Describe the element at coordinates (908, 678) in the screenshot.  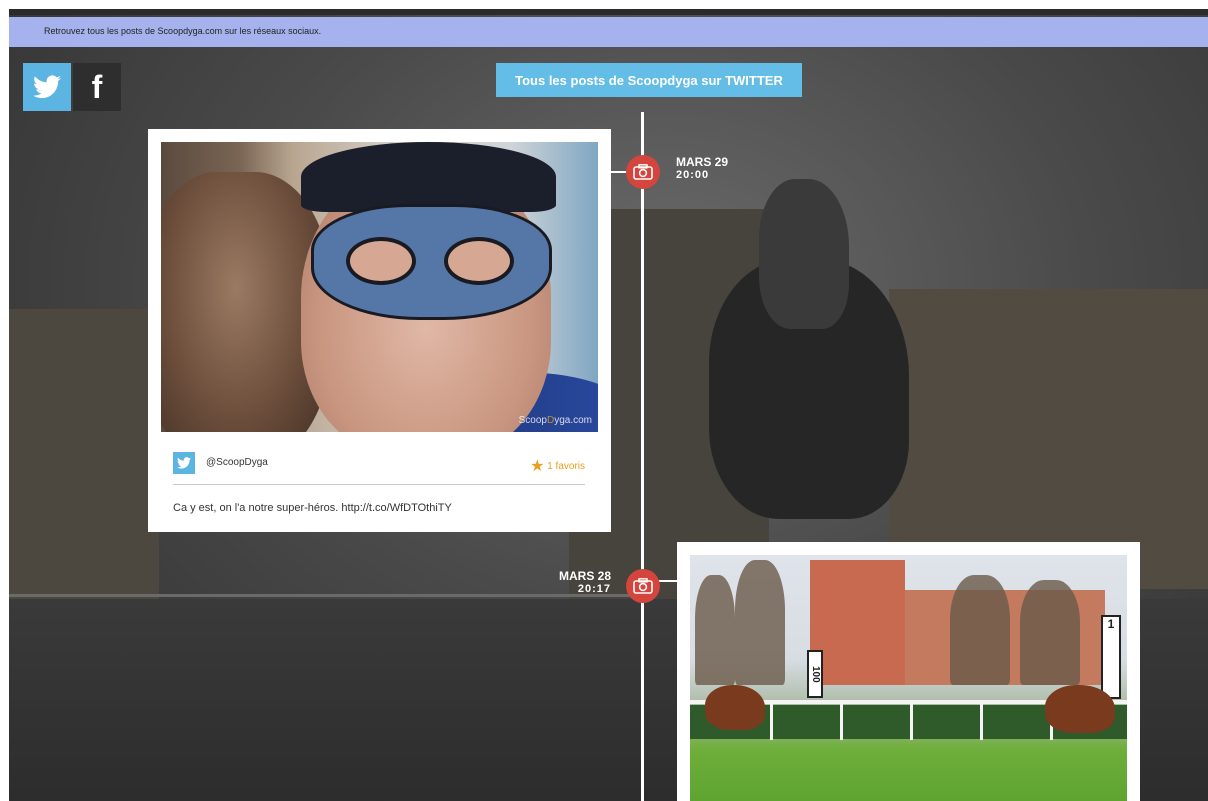
I see `tweet-photo-race: 100 1` at that location.